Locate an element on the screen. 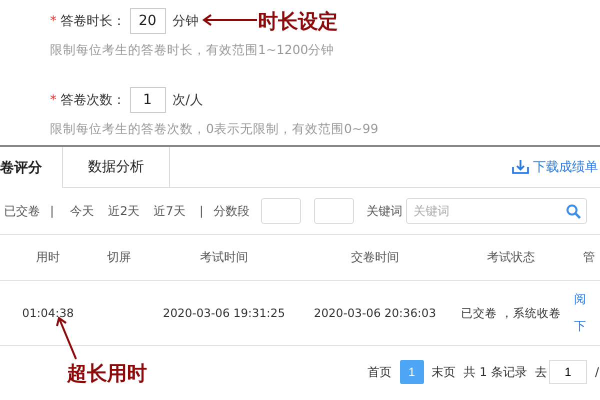  score-min-field is located at coordinates (281, 211).